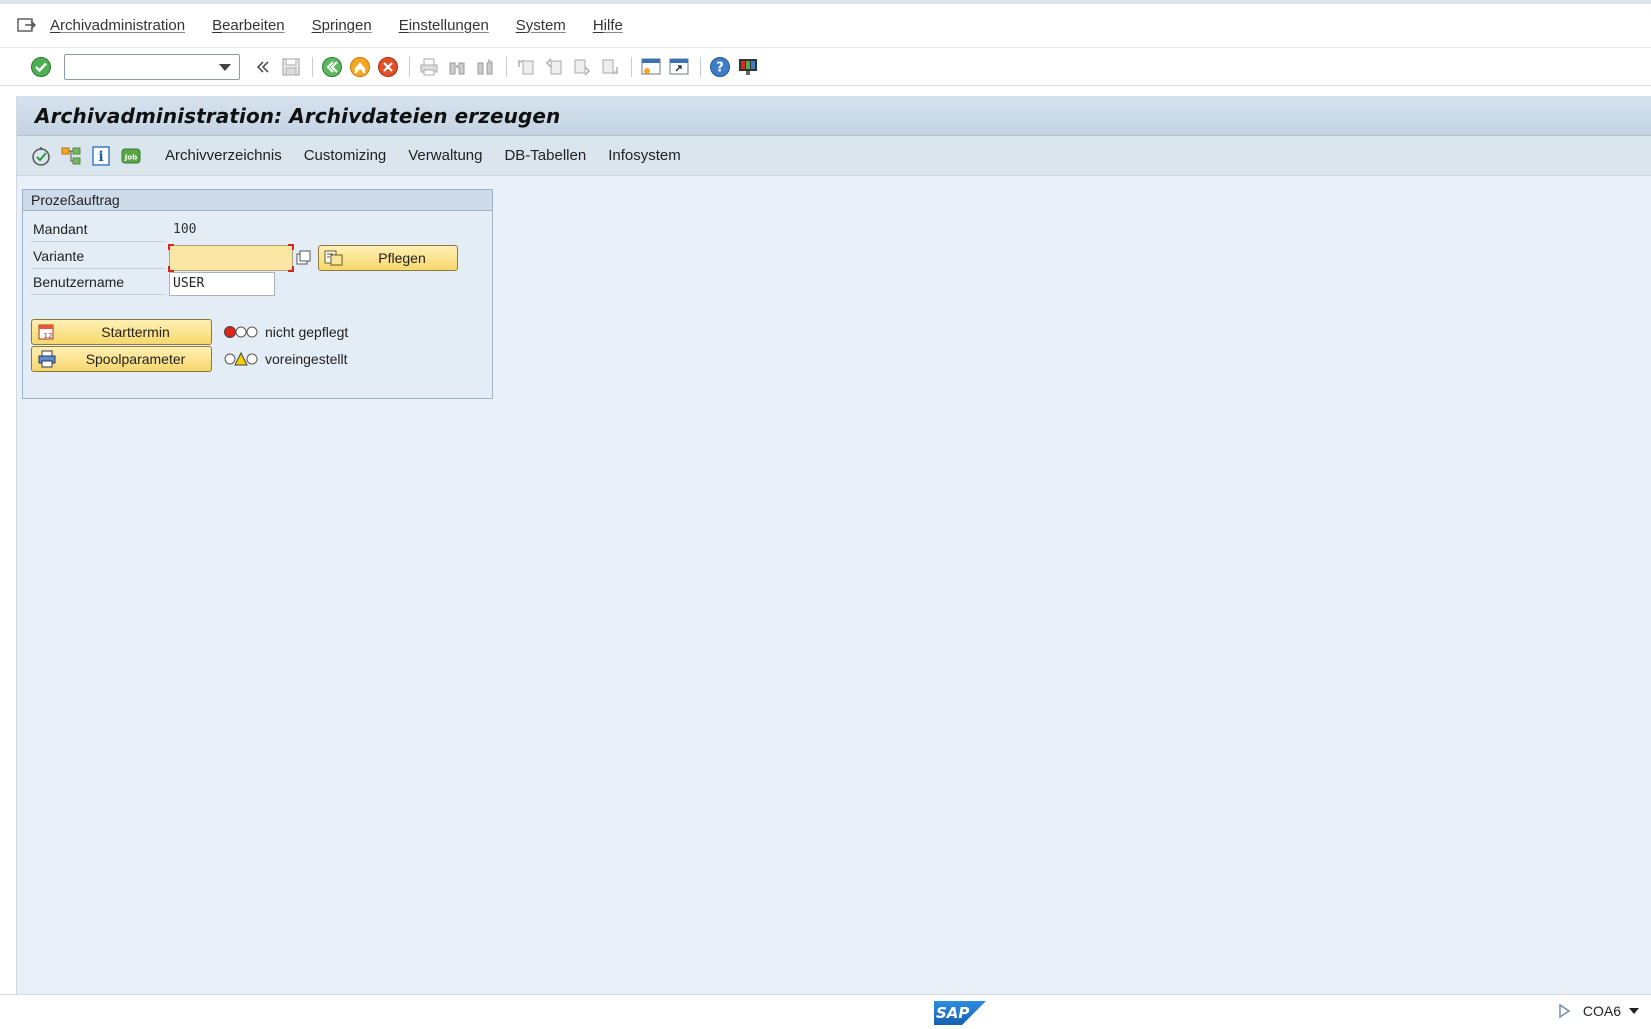  What do you see at coordinates (135, 359) in the screenshot?
I see `spoolparameter-label: Spoolparameter` at bounding box center [135, 359].